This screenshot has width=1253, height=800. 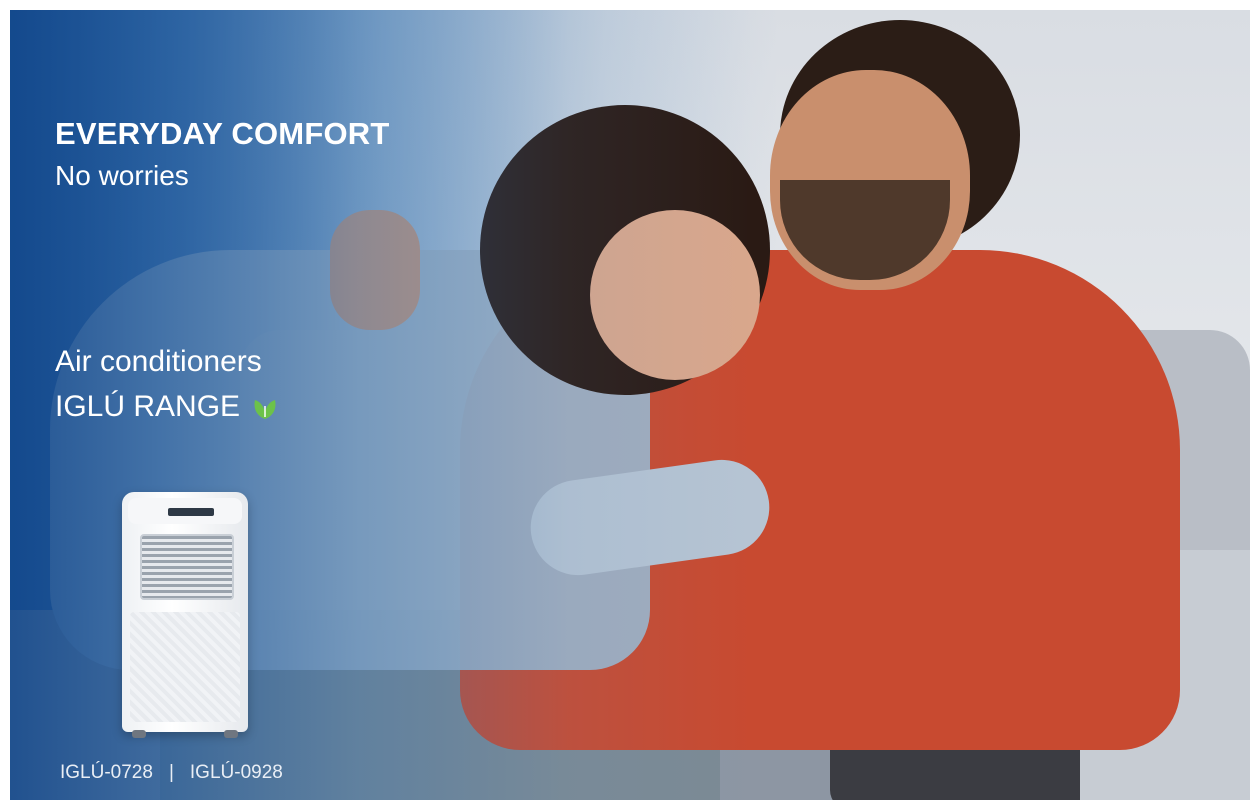 I want to click on leaf-icon, so click(x=265, y=407).